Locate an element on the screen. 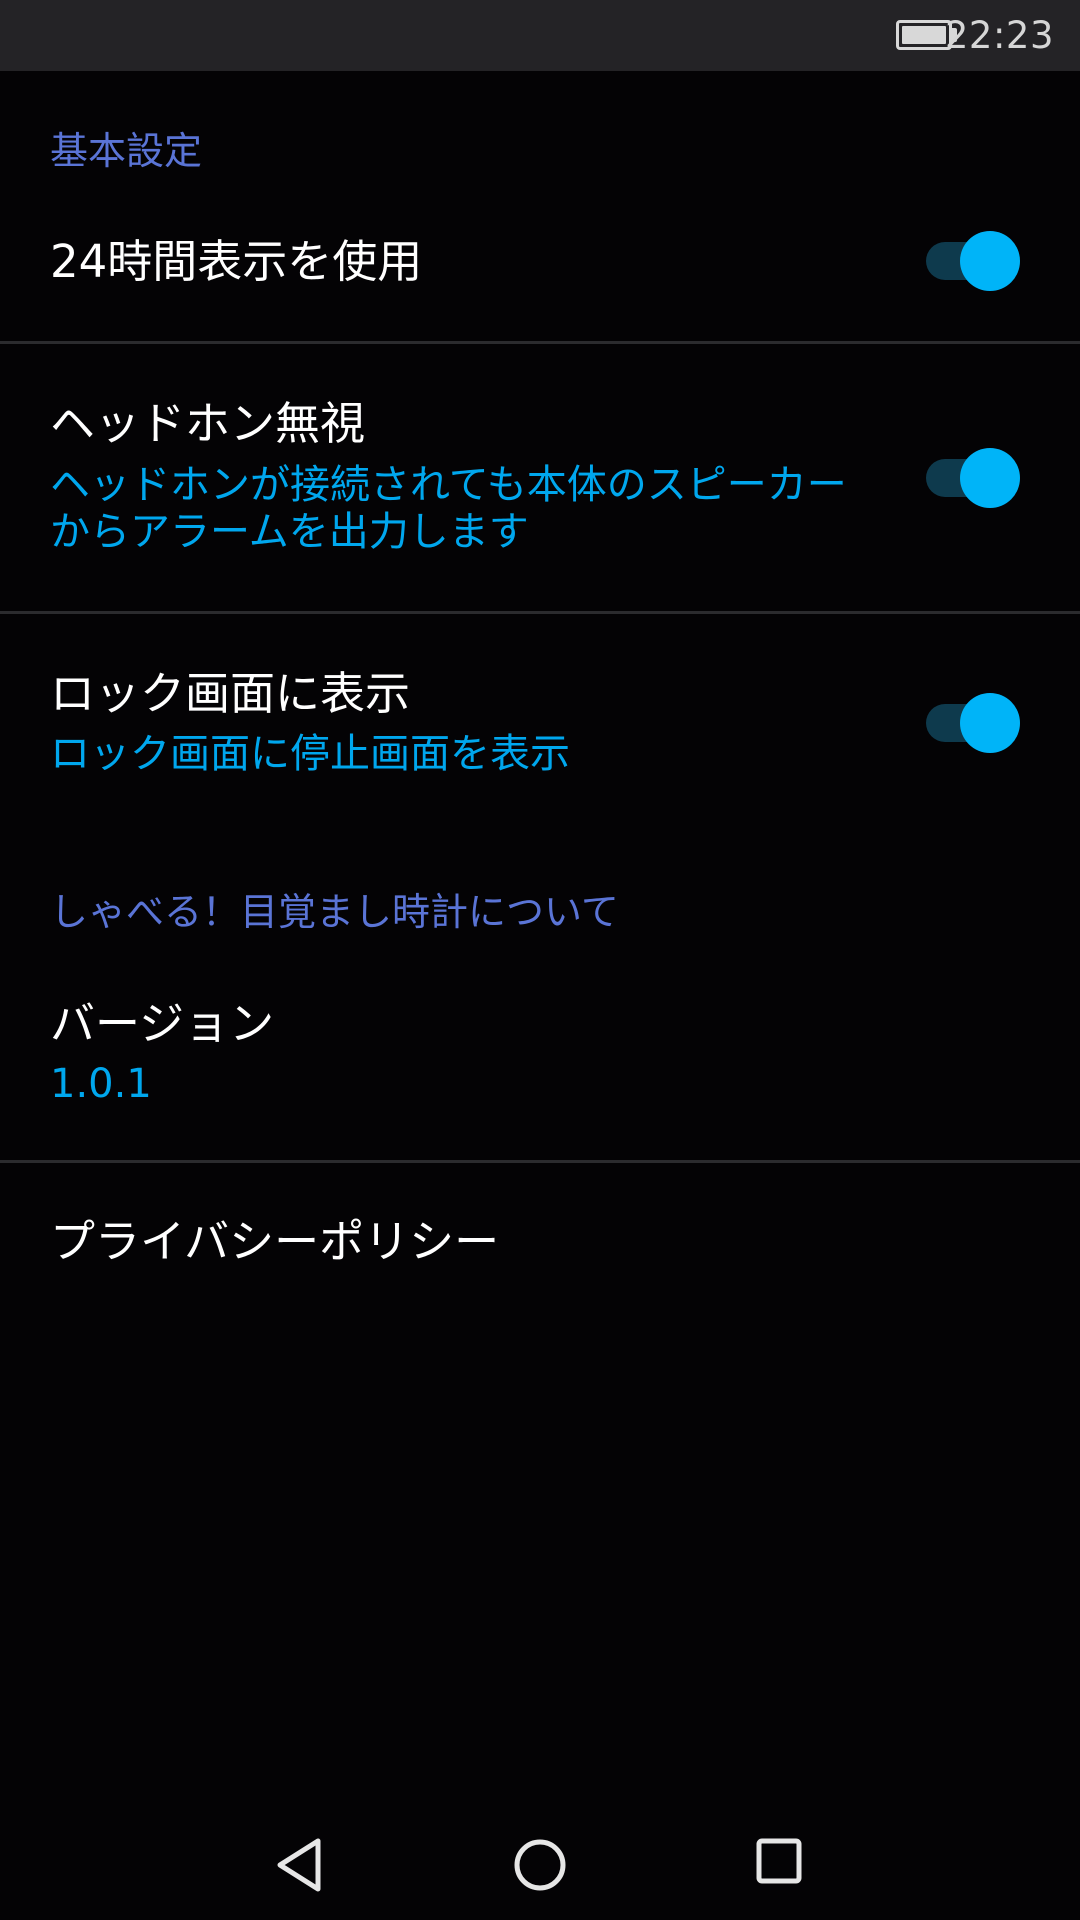  status-clock: 22:23 is located at coordinates (999, 35).